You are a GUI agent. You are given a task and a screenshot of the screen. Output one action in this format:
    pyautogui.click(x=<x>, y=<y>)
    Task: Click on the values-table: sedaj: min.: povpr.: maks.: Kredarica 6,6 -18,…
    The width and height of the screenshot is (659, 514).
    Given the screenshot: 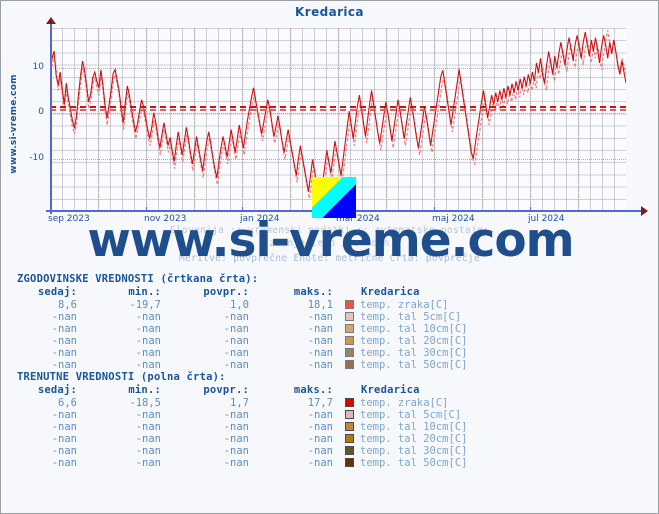 What is the action you would take?
    pyautogui.click(x=241, y=426)
    